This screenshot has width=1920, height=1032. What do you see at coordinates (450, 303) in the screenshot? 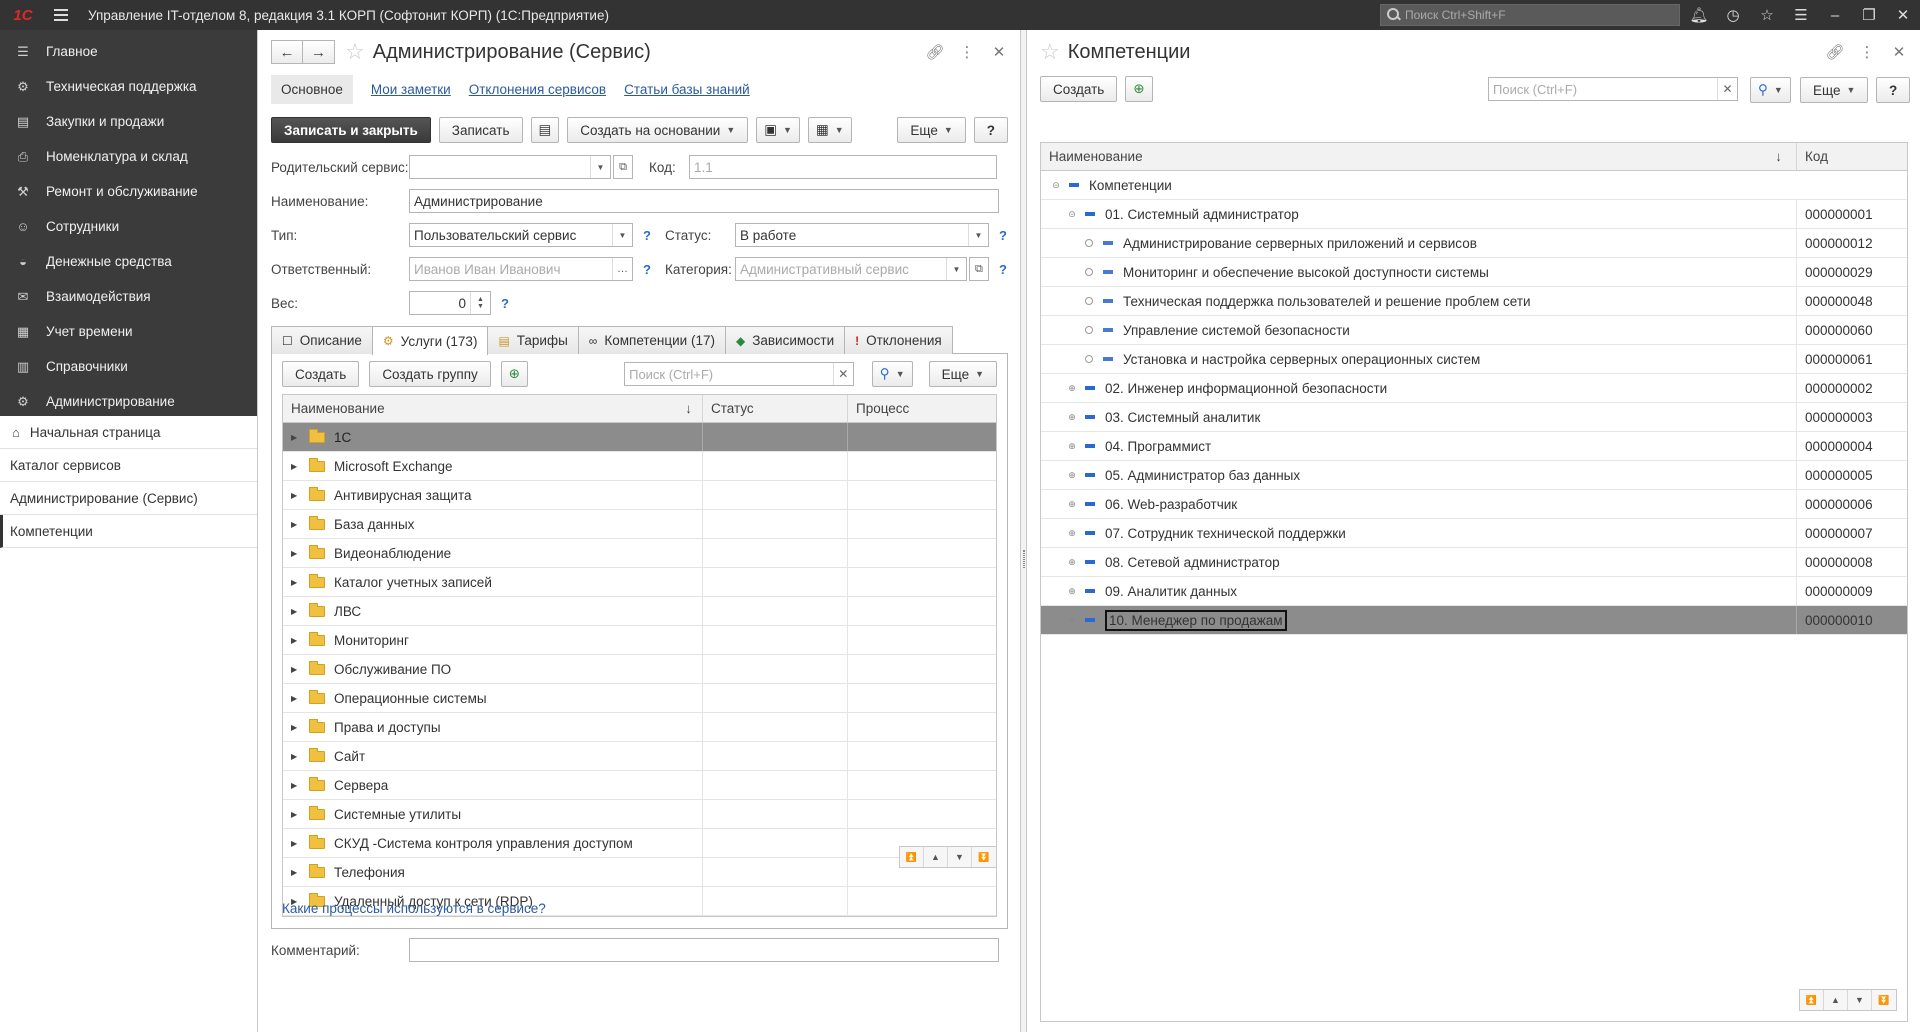
I see `weight-input: 0 ▲ ▼` at bounding box center [450, 303].